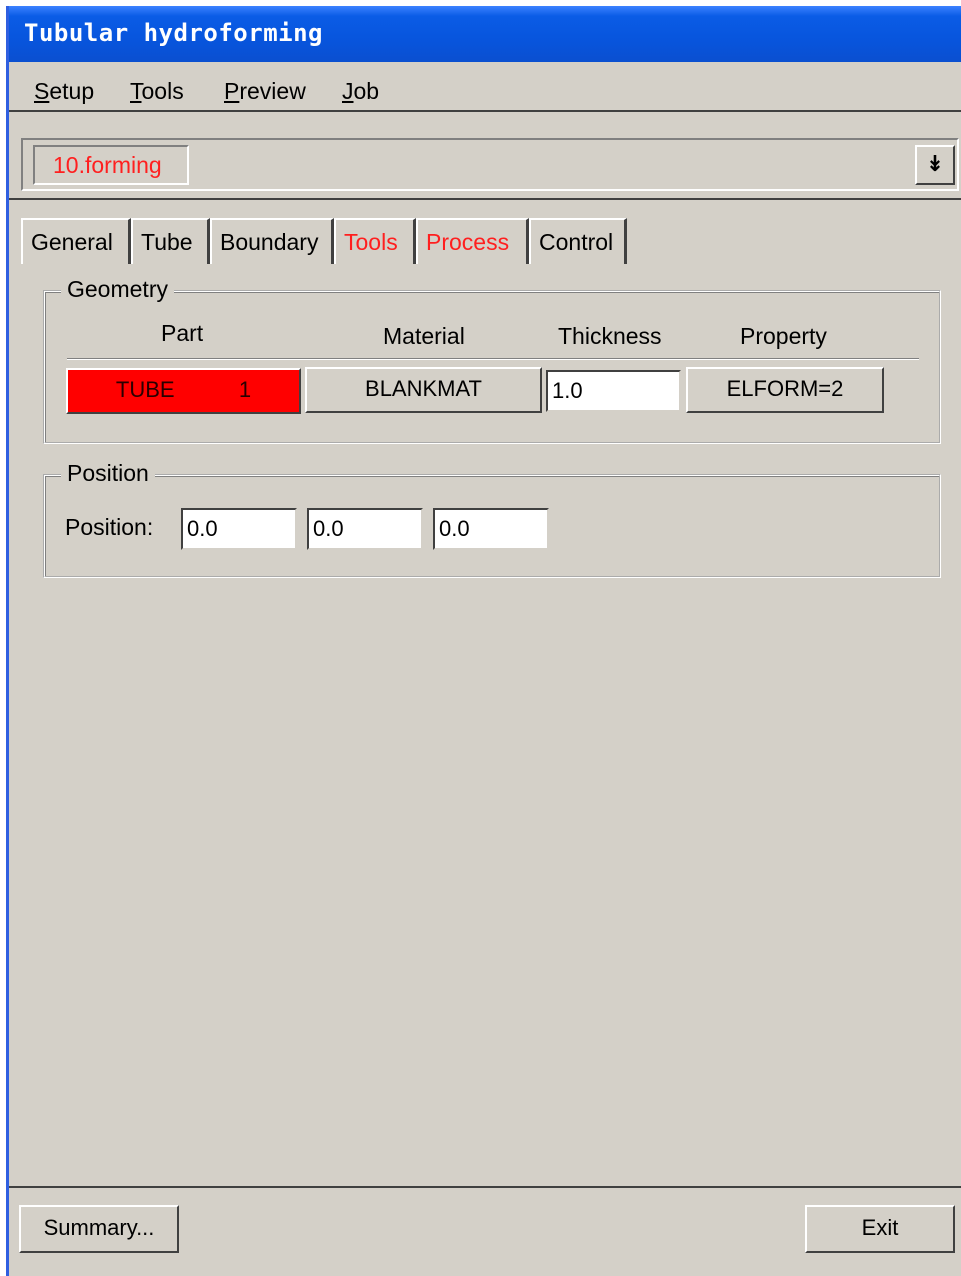  I want to click on position-x-field: 0.0, so click(239, 529).